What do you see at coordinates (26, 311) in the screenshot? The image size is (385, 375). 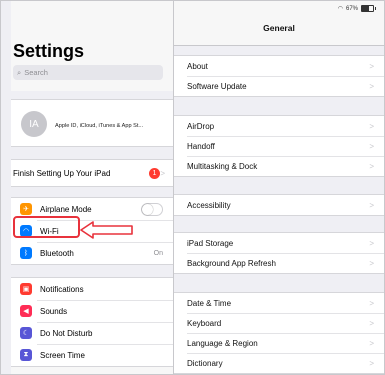 I see `sounds-icon: ◀` at bounding box center [26, 311].